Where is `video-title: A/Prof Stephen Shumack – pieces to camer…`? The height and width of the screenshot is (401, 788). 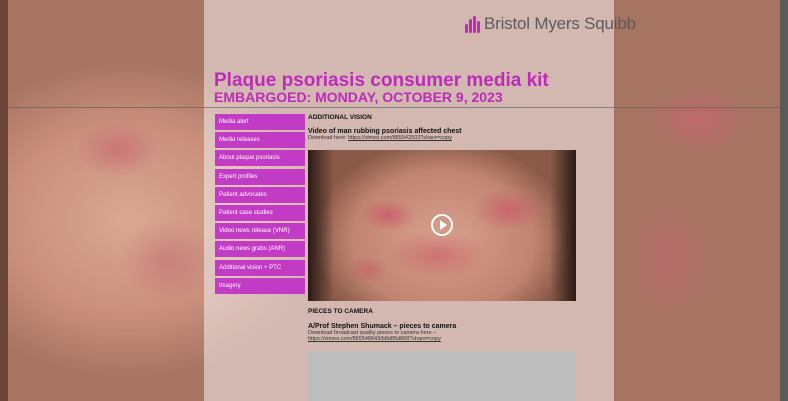
video-title: A/Prof Stephen Shumack – pieces to camer… is located at coordinates (382, 326).